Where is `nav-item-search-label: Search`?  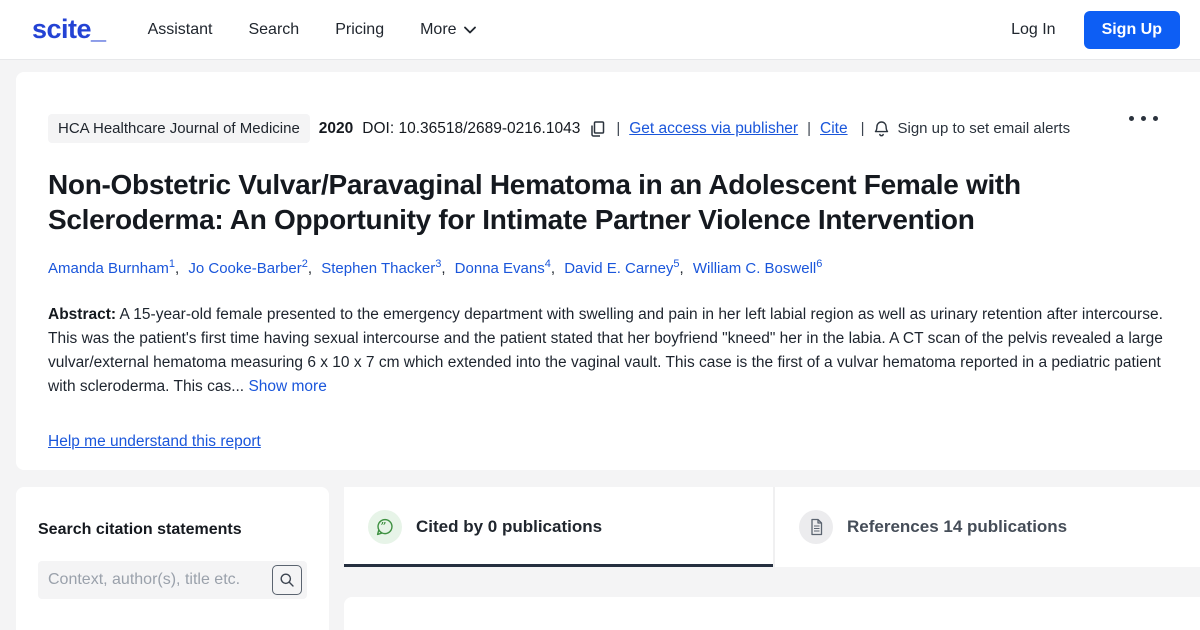
nav-item-search-label: Search is located at coordinates (274, 29).